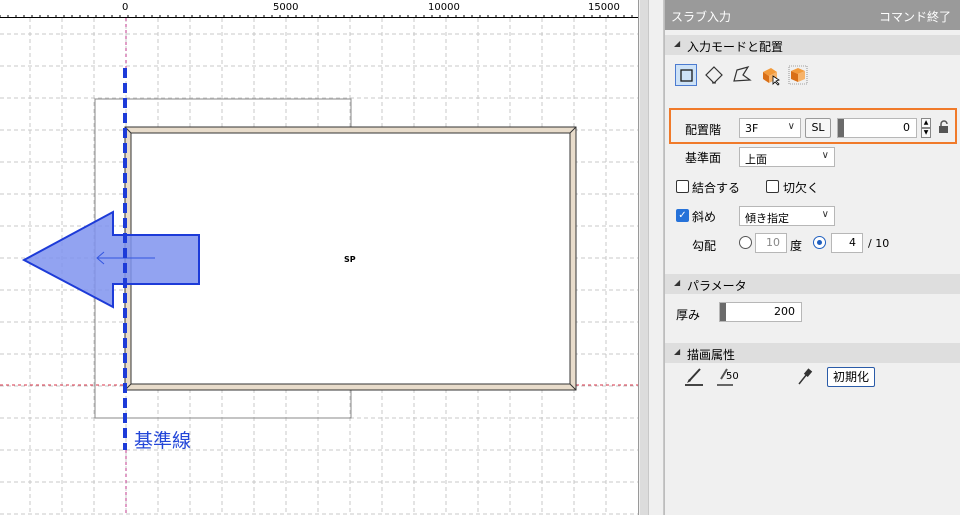  I want to click on pitch-degree-input: 10, so click(771, 243).